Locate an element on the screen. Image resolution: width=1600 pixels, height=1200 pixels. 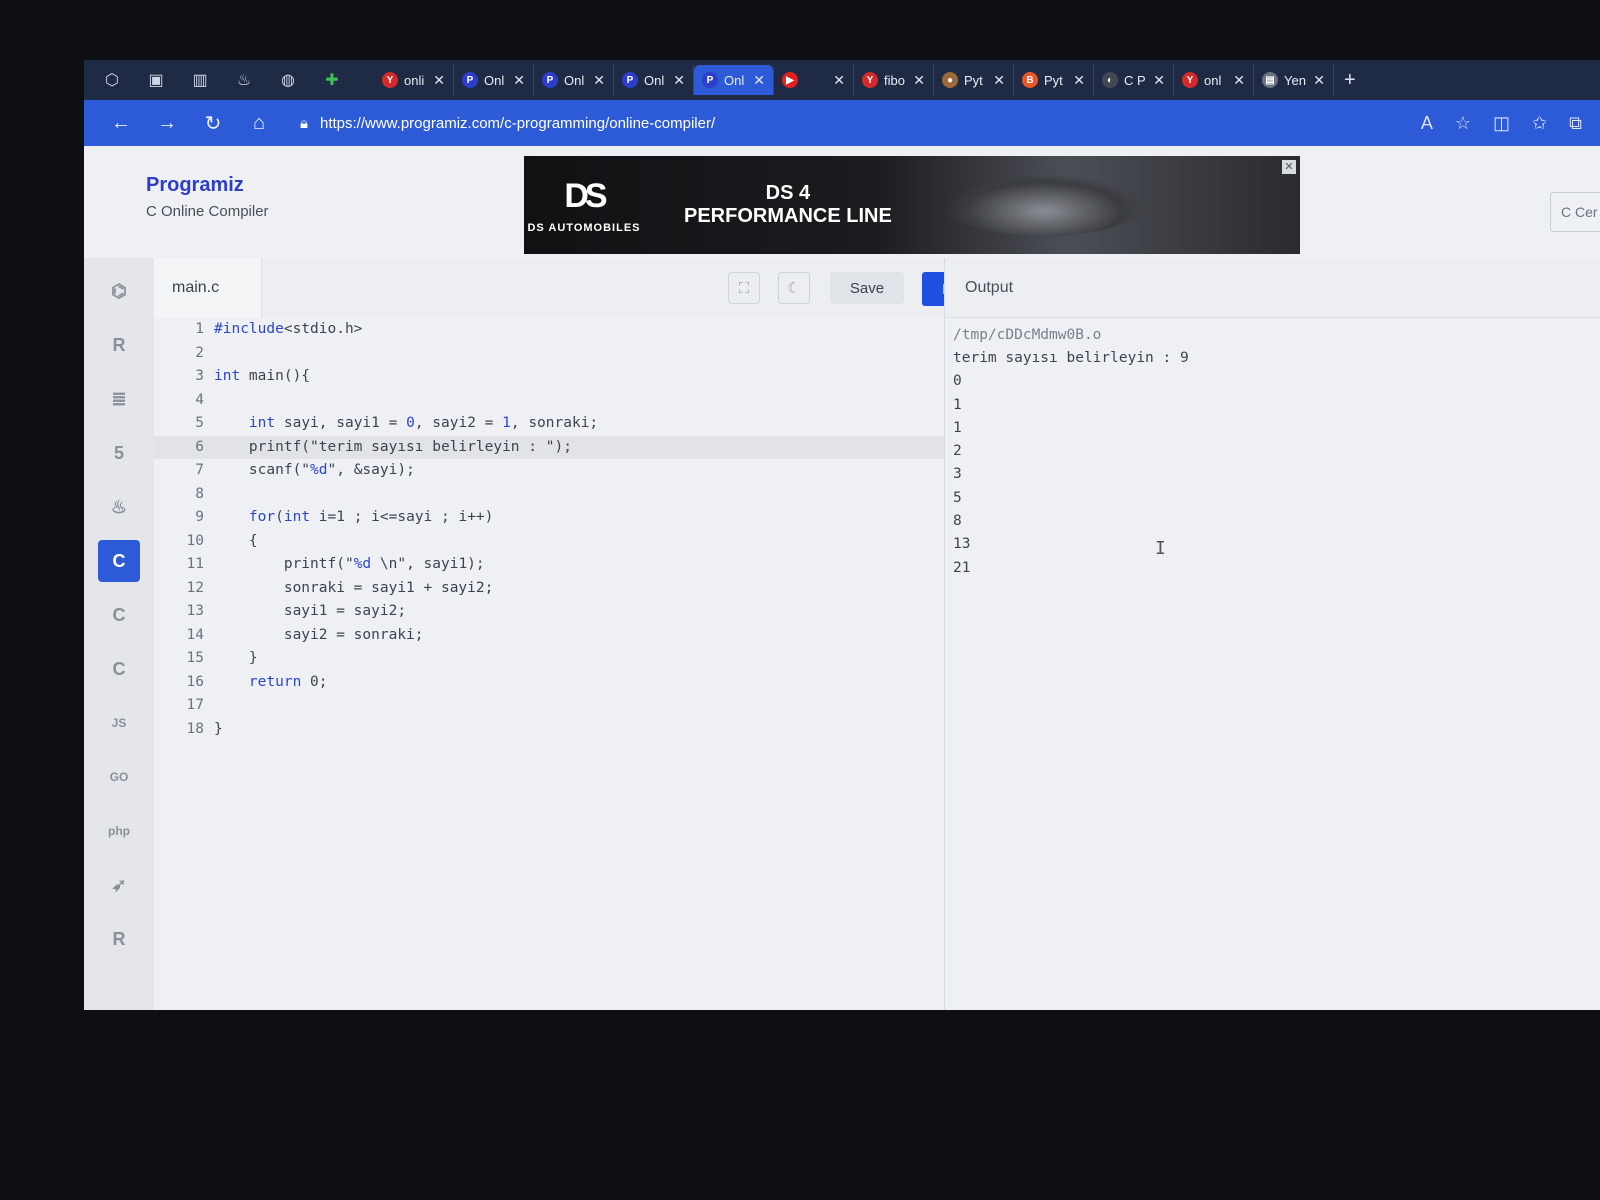
forward-icon: → is located at coordinates (167, 123).